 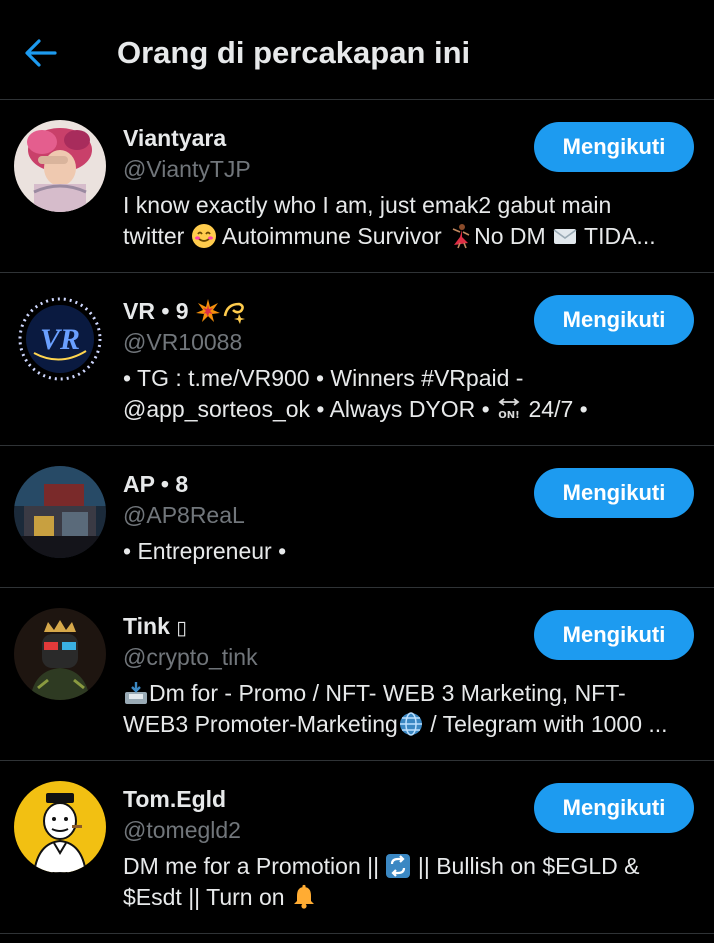 What do you see at coordinates (254, 866) in the screenshot?
I see `bio-text: DM me for a Promotion ||` at bounding box center [254, 866].